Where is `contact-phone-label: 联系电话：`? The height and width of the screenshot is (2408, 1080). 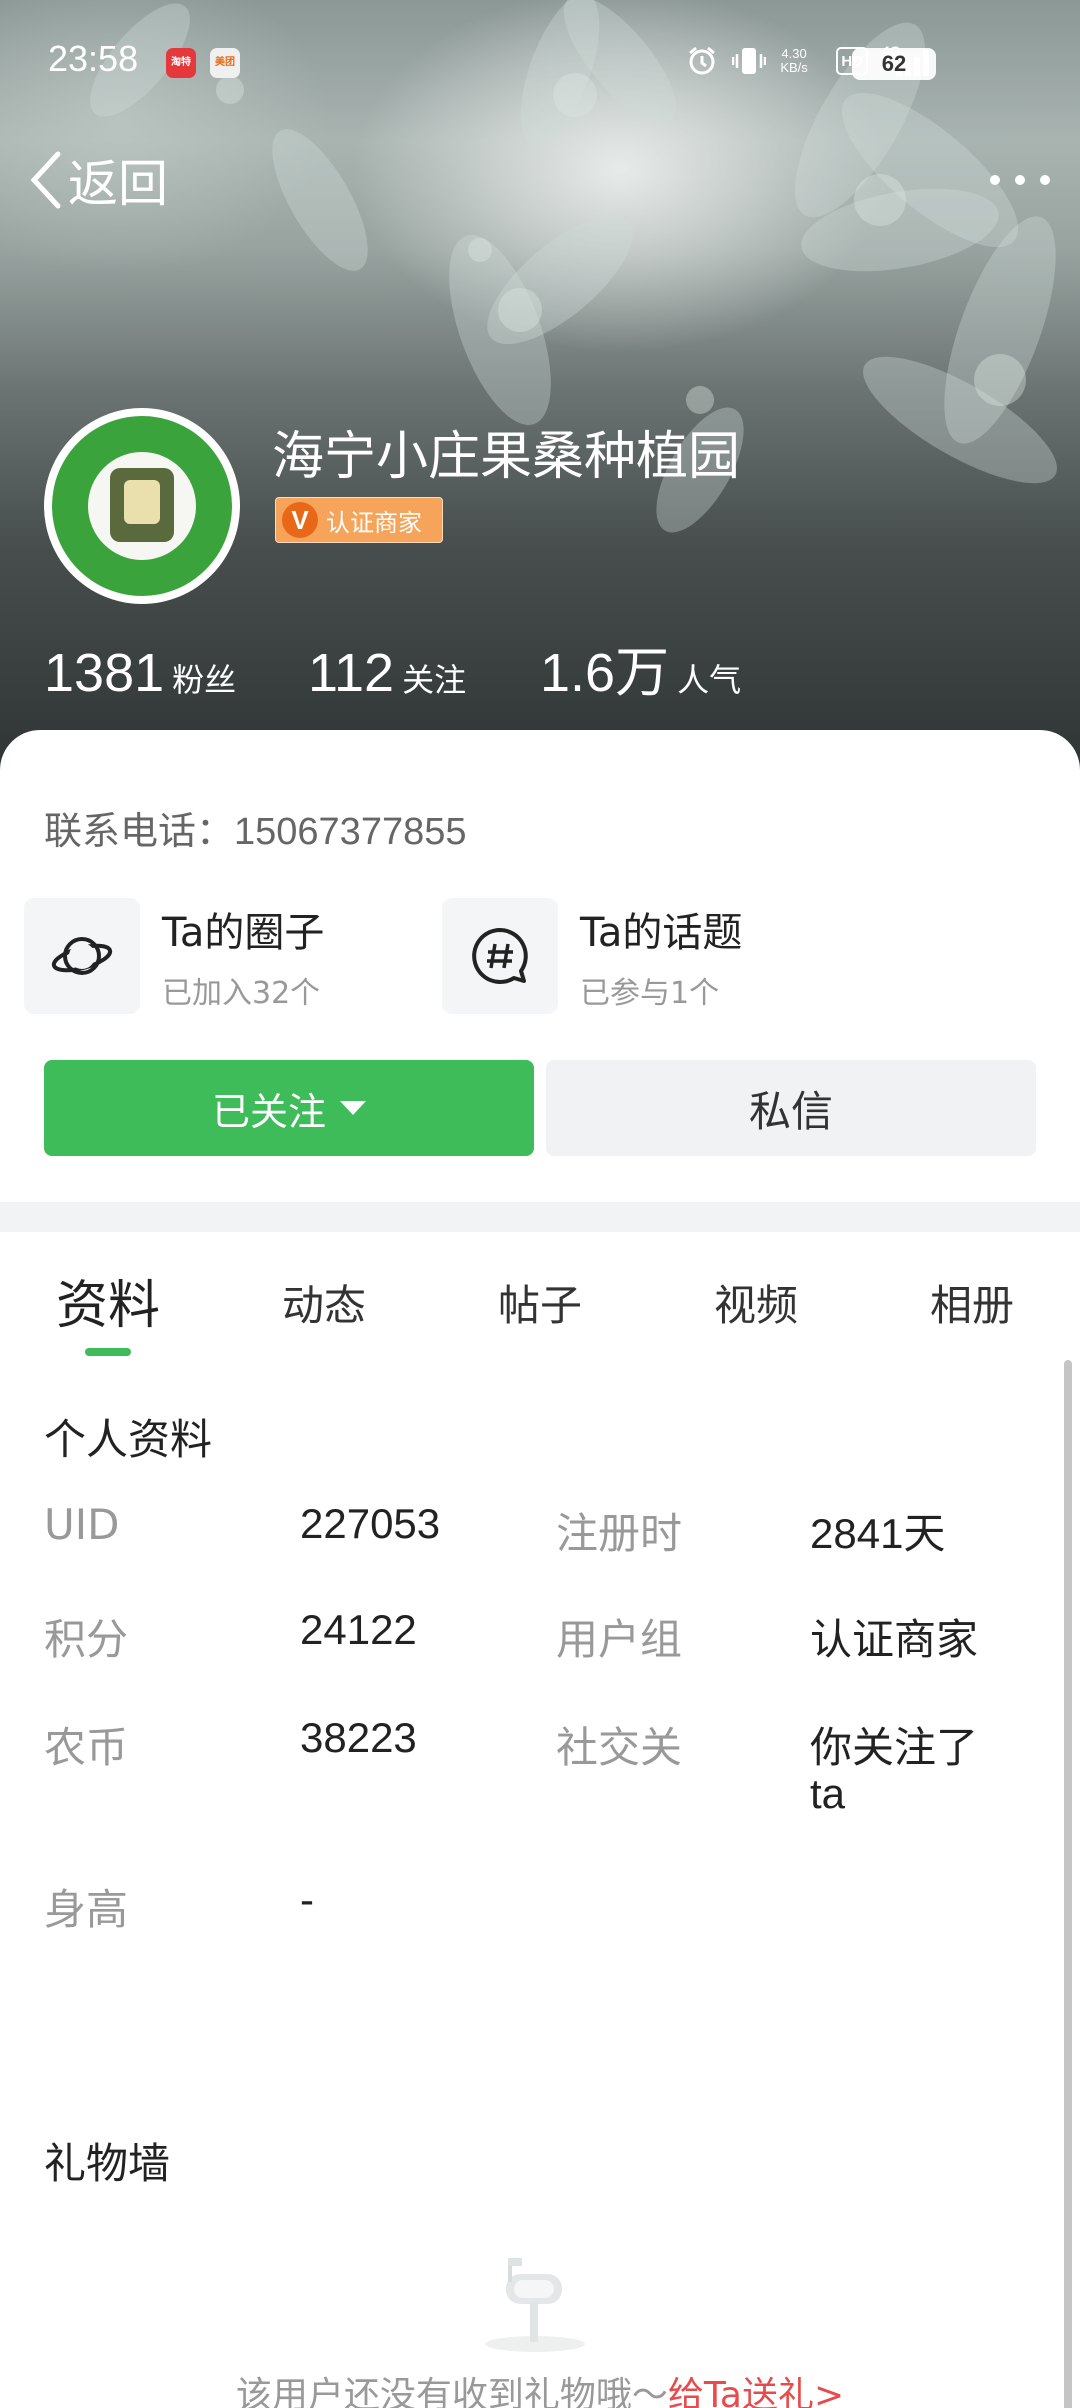
contact-phone-label: 联系电话： is located at coordinates (139, 831).